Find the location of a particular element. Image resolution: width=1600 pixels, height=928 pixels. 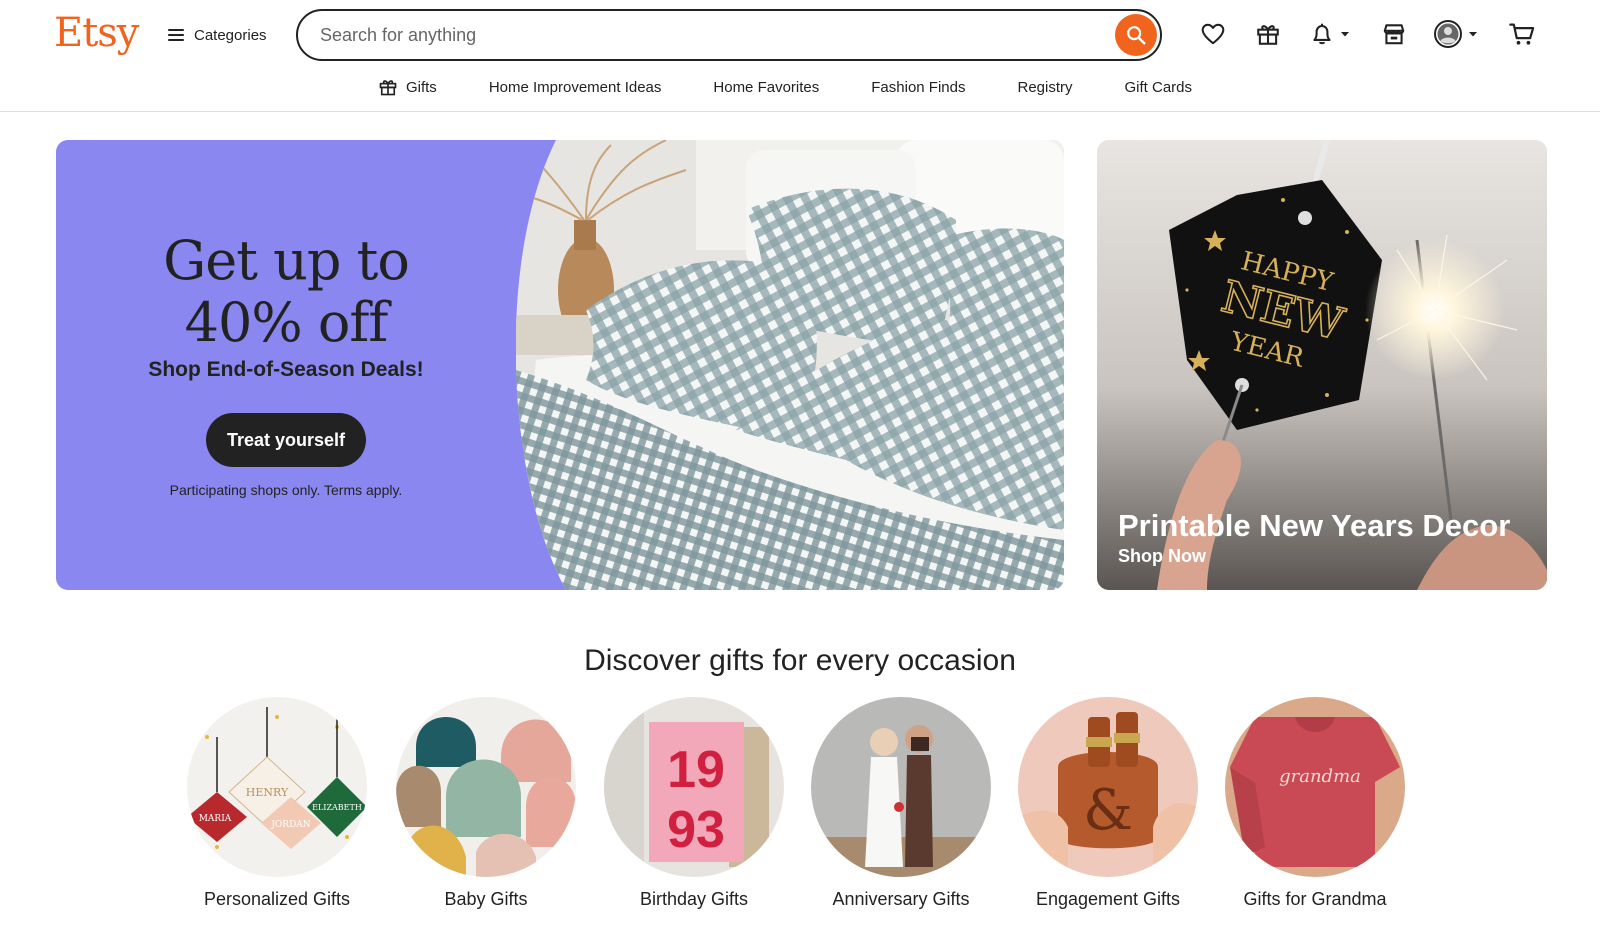

gift-mode-button is located at coordinates (1268, 34).